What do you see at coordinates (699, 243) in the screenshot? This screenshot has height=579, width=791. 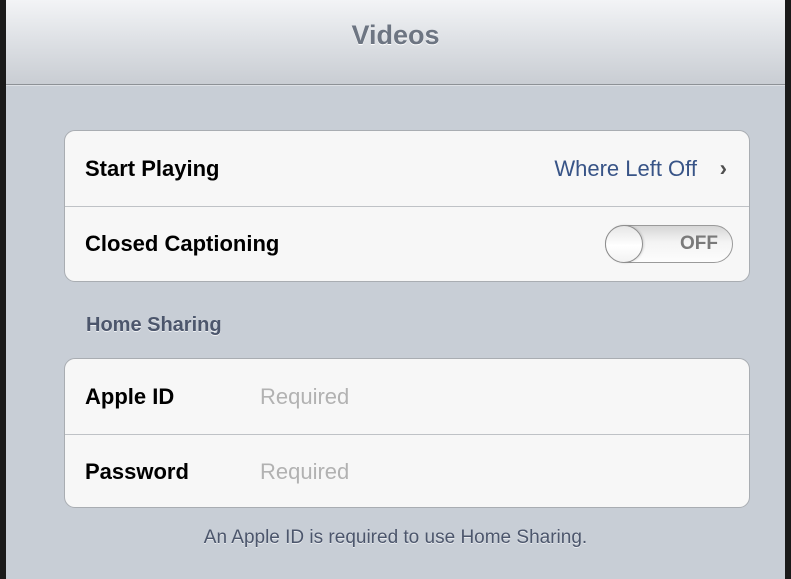 I see `toggle-state-text: OFF` at bounding box center [699, 243].